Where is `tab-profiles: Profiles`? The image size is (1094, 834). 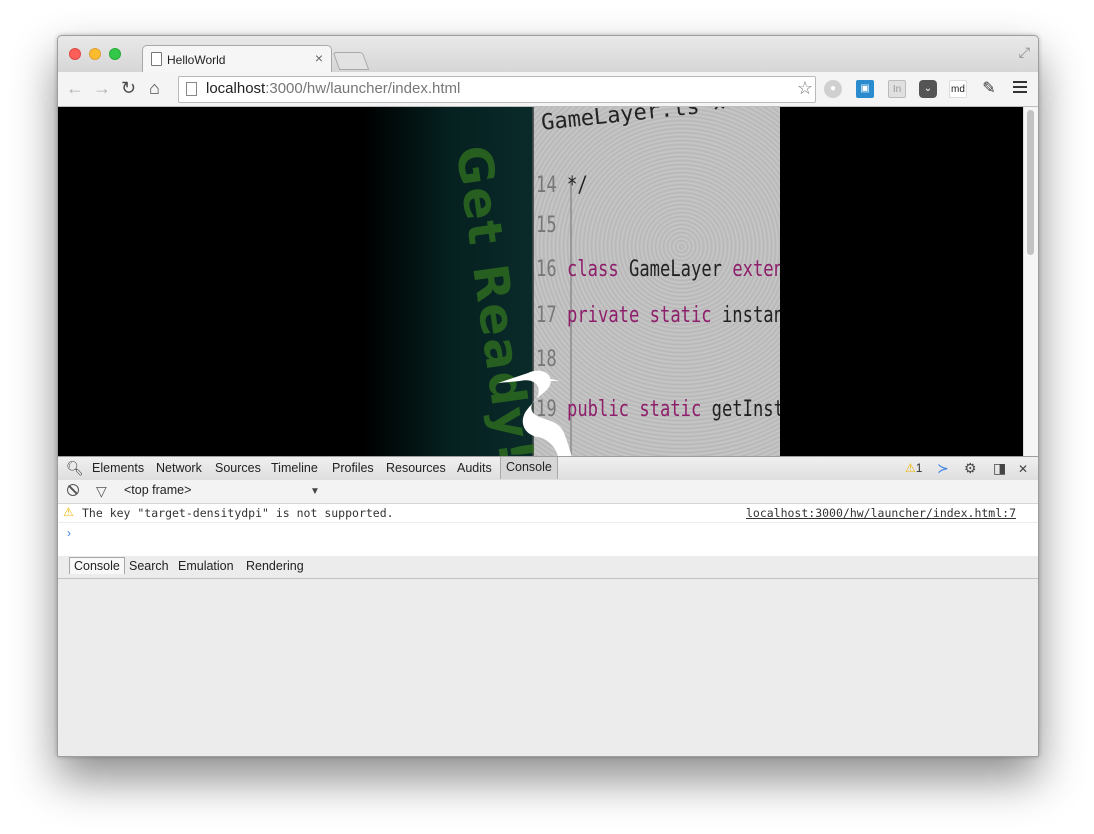
tab-profiles: Profiles is located at coordinates (353, 468).